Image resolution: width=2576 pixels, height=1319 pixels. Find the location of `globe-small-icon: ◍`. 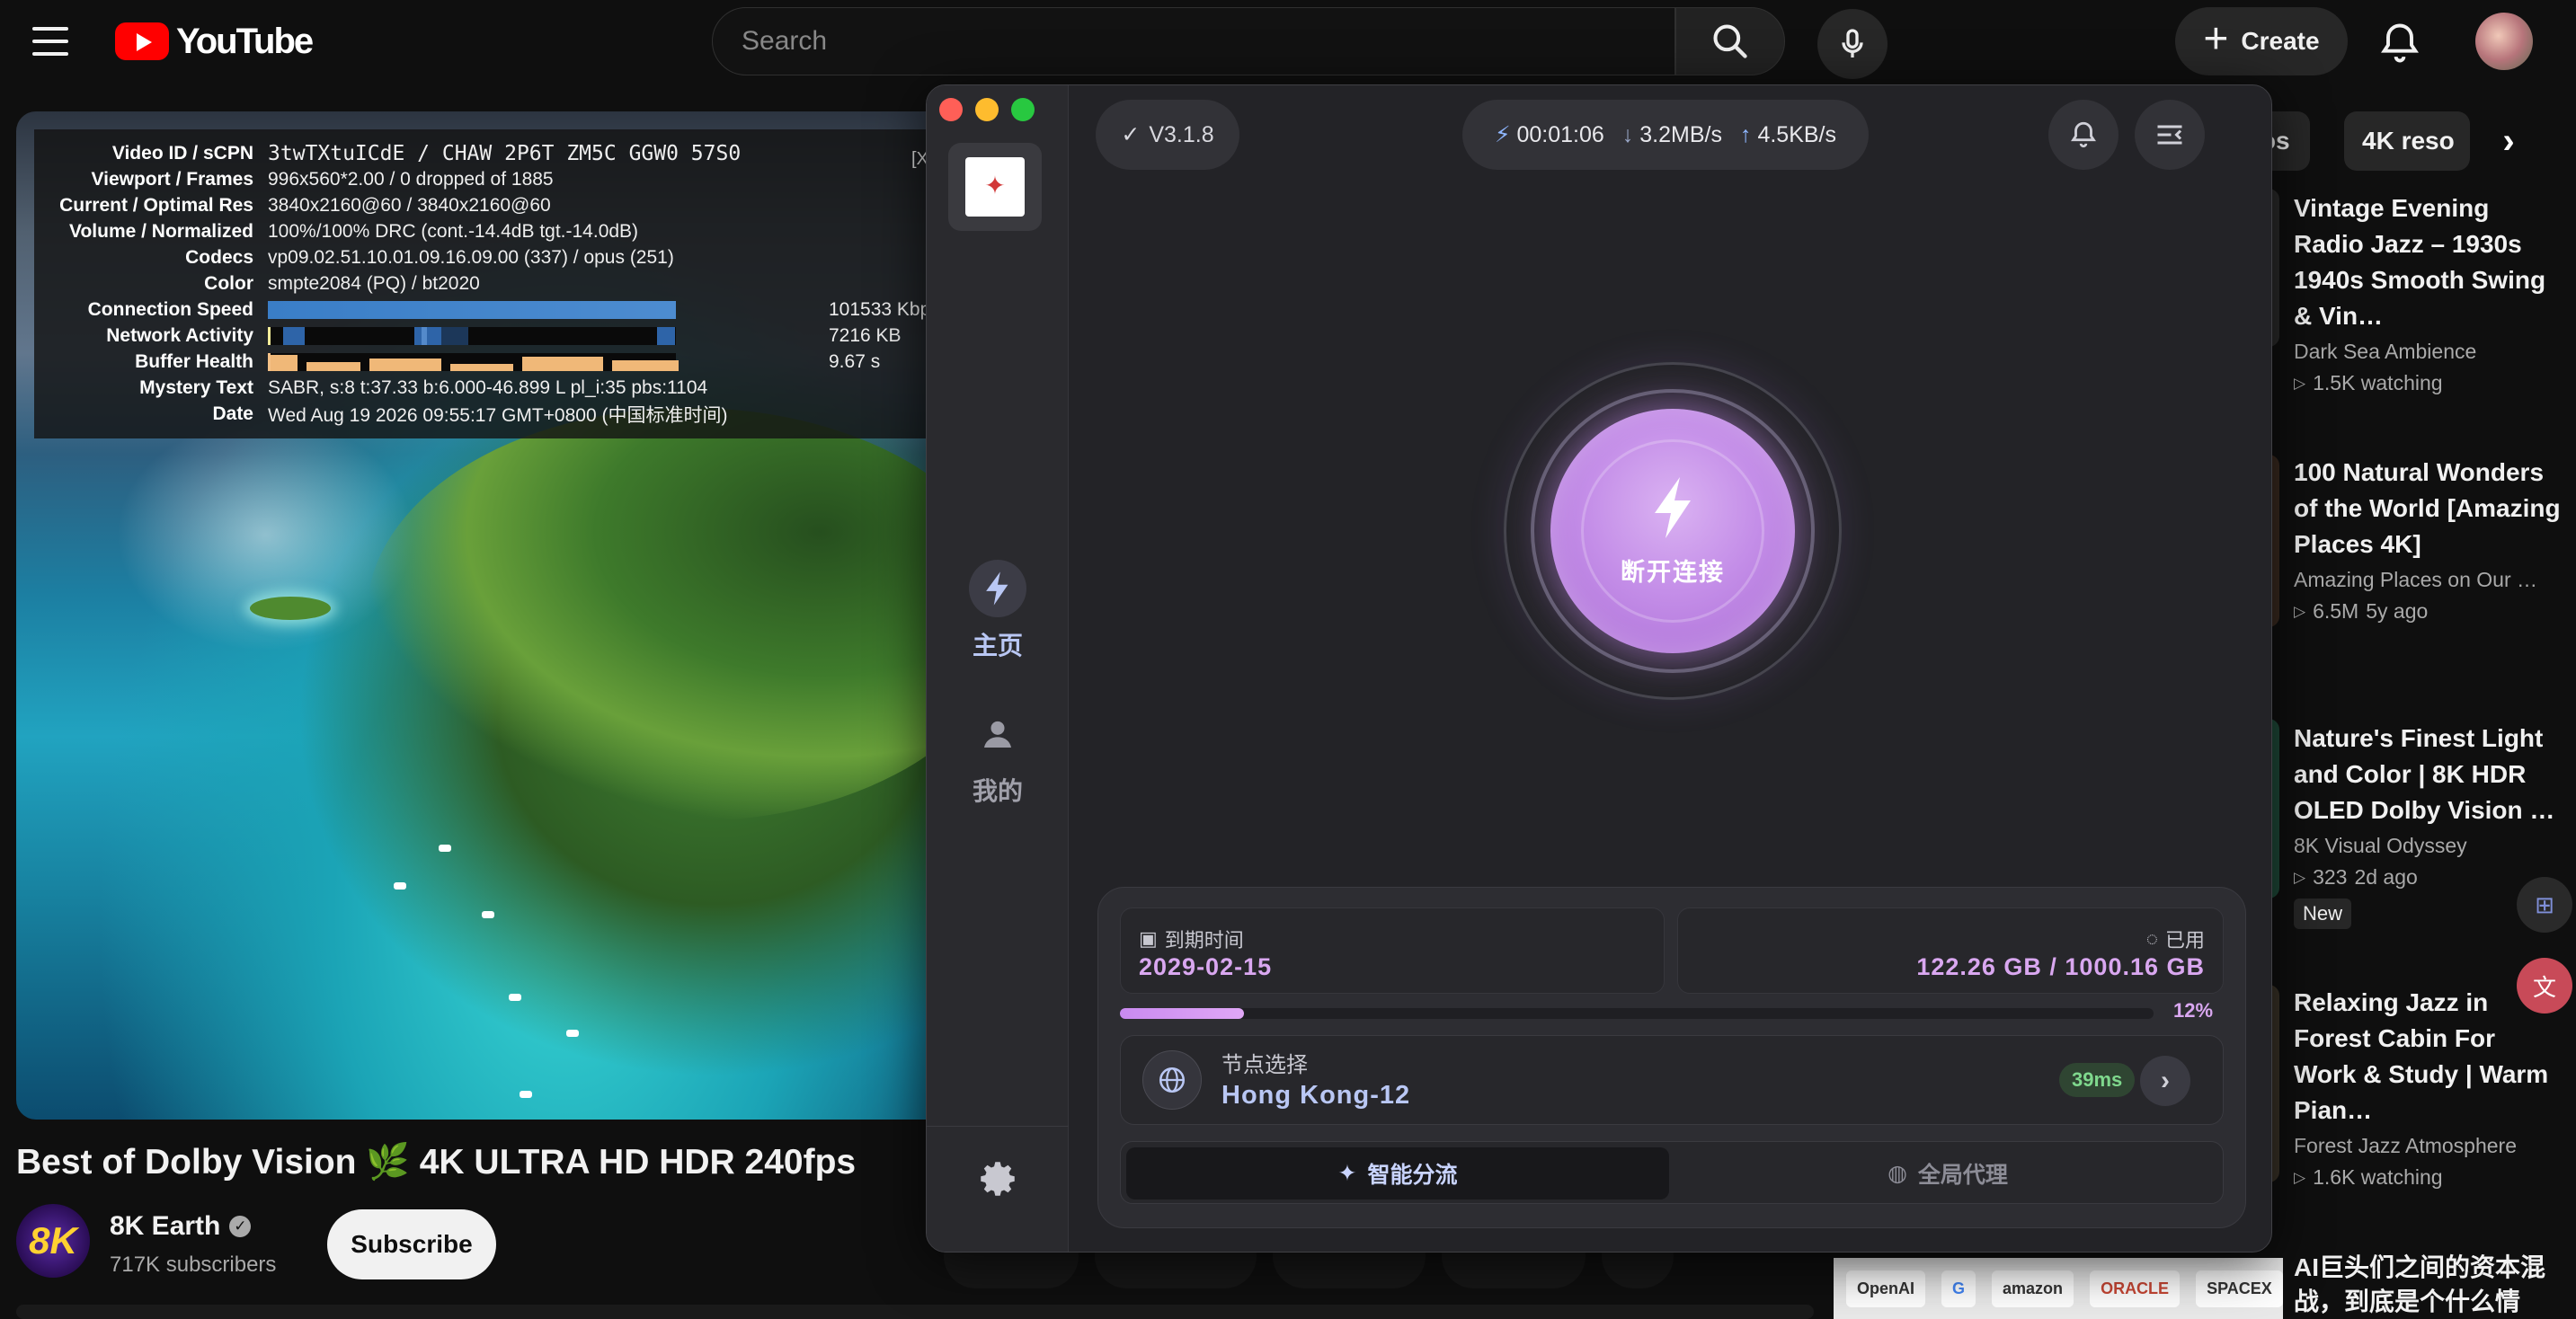

globe-small-icon: ◍ is located at coordinates (1898, 1173).